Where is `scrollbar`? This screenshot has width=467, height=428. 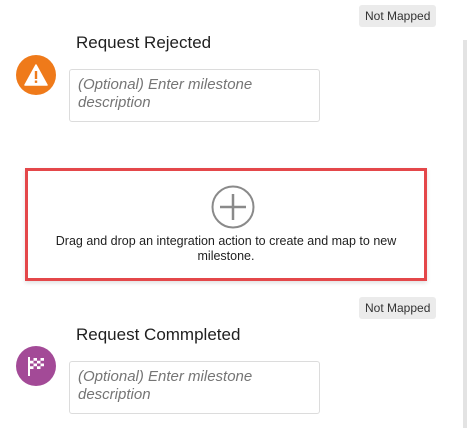 scrollbar is located at coordinates (465, 234).